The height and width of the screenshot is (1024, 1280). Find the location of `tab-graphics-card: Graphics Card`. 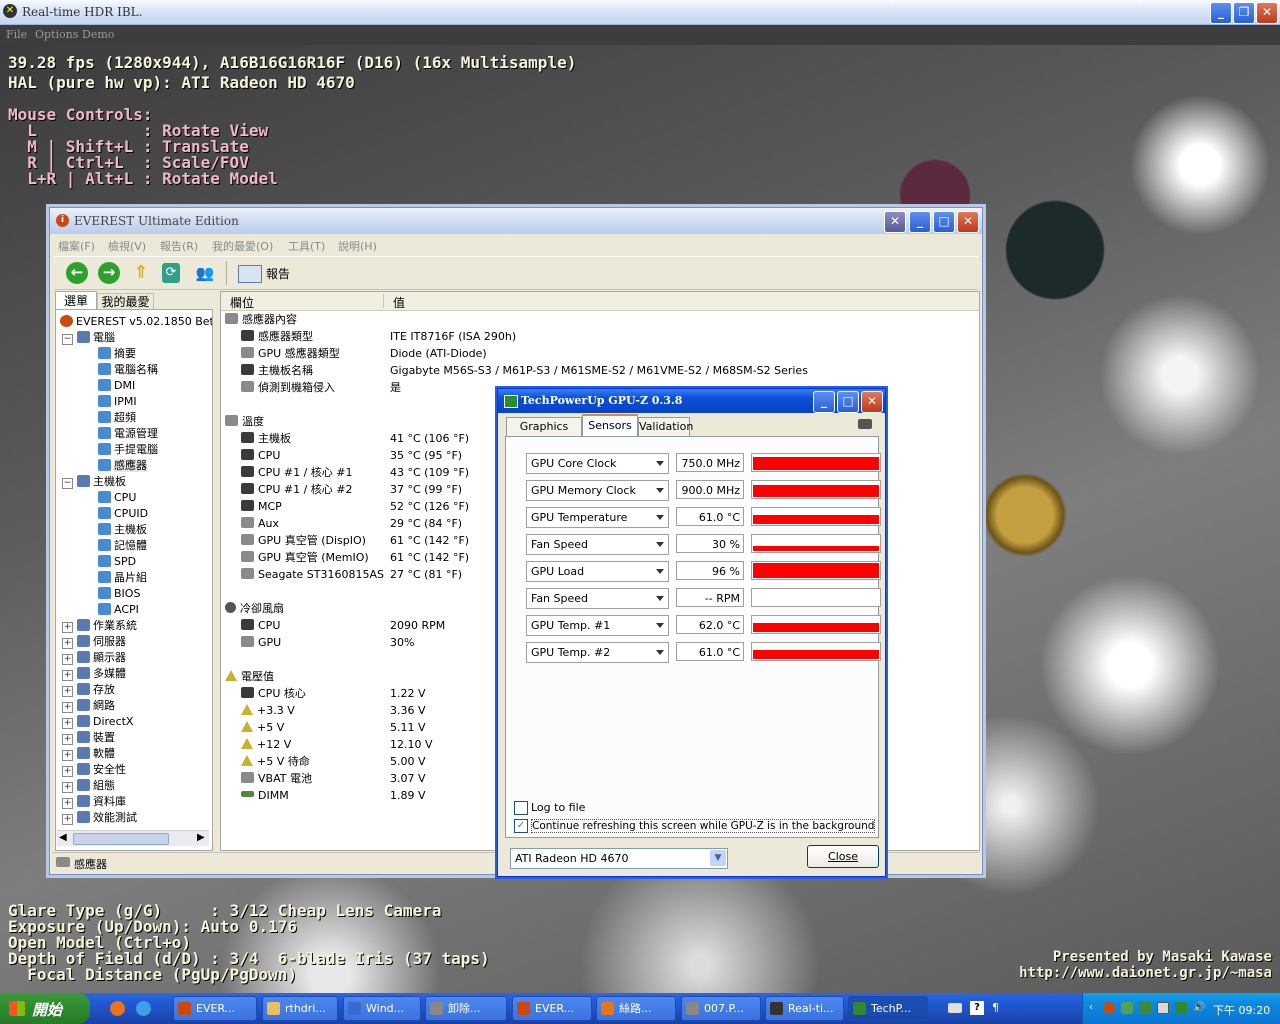

tab-graphics-card: Graphics Card is located at coordinates (544, 434).